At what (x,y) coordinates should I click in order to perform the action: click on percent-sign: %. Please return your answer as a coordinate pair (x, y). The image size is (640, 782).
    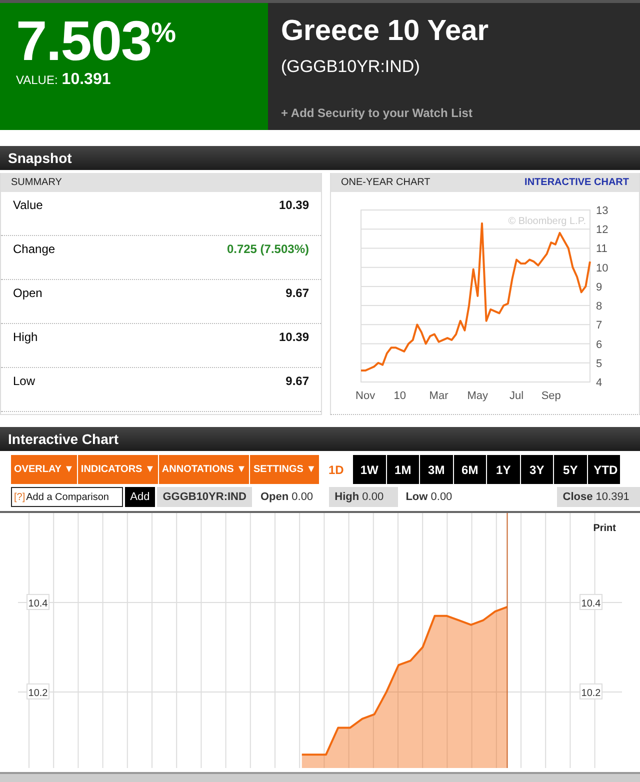
    Looking at the image, I should click on (163, 33).